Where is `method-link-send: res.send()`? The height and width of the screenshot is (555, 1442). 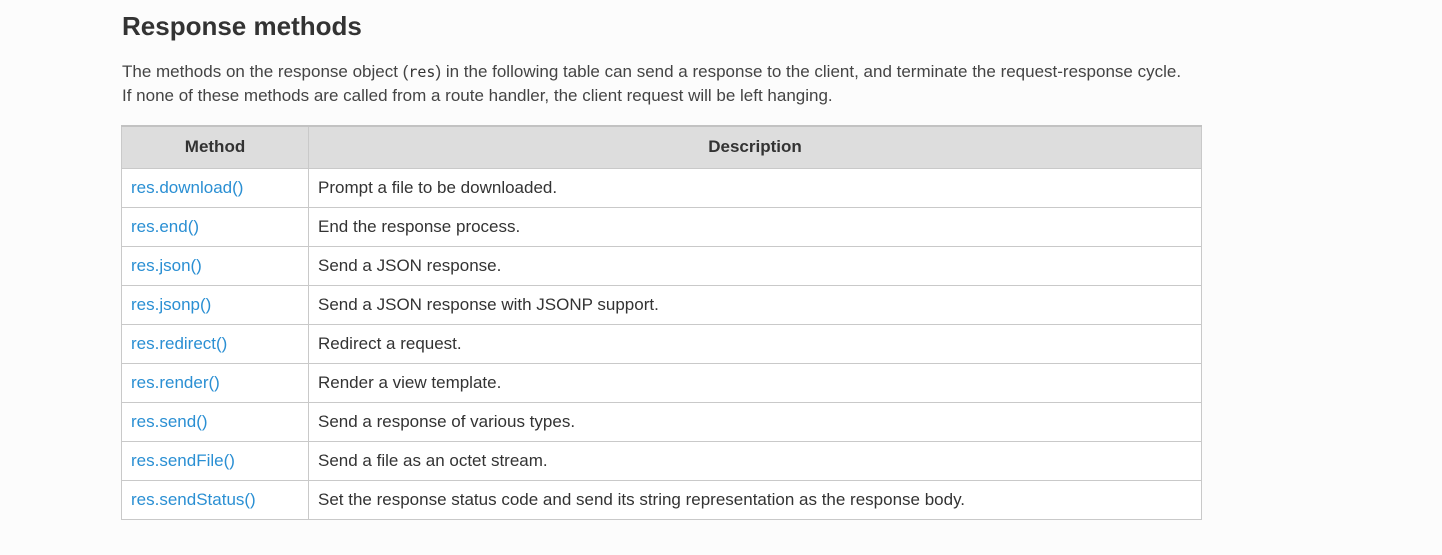
method-link-send: res.send() is located at coordinates (169, 421).